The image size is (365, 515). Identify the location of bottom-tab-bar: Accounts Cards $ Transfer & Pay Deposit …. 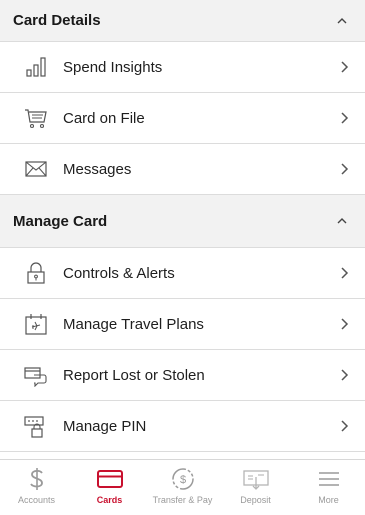
(182, 487).